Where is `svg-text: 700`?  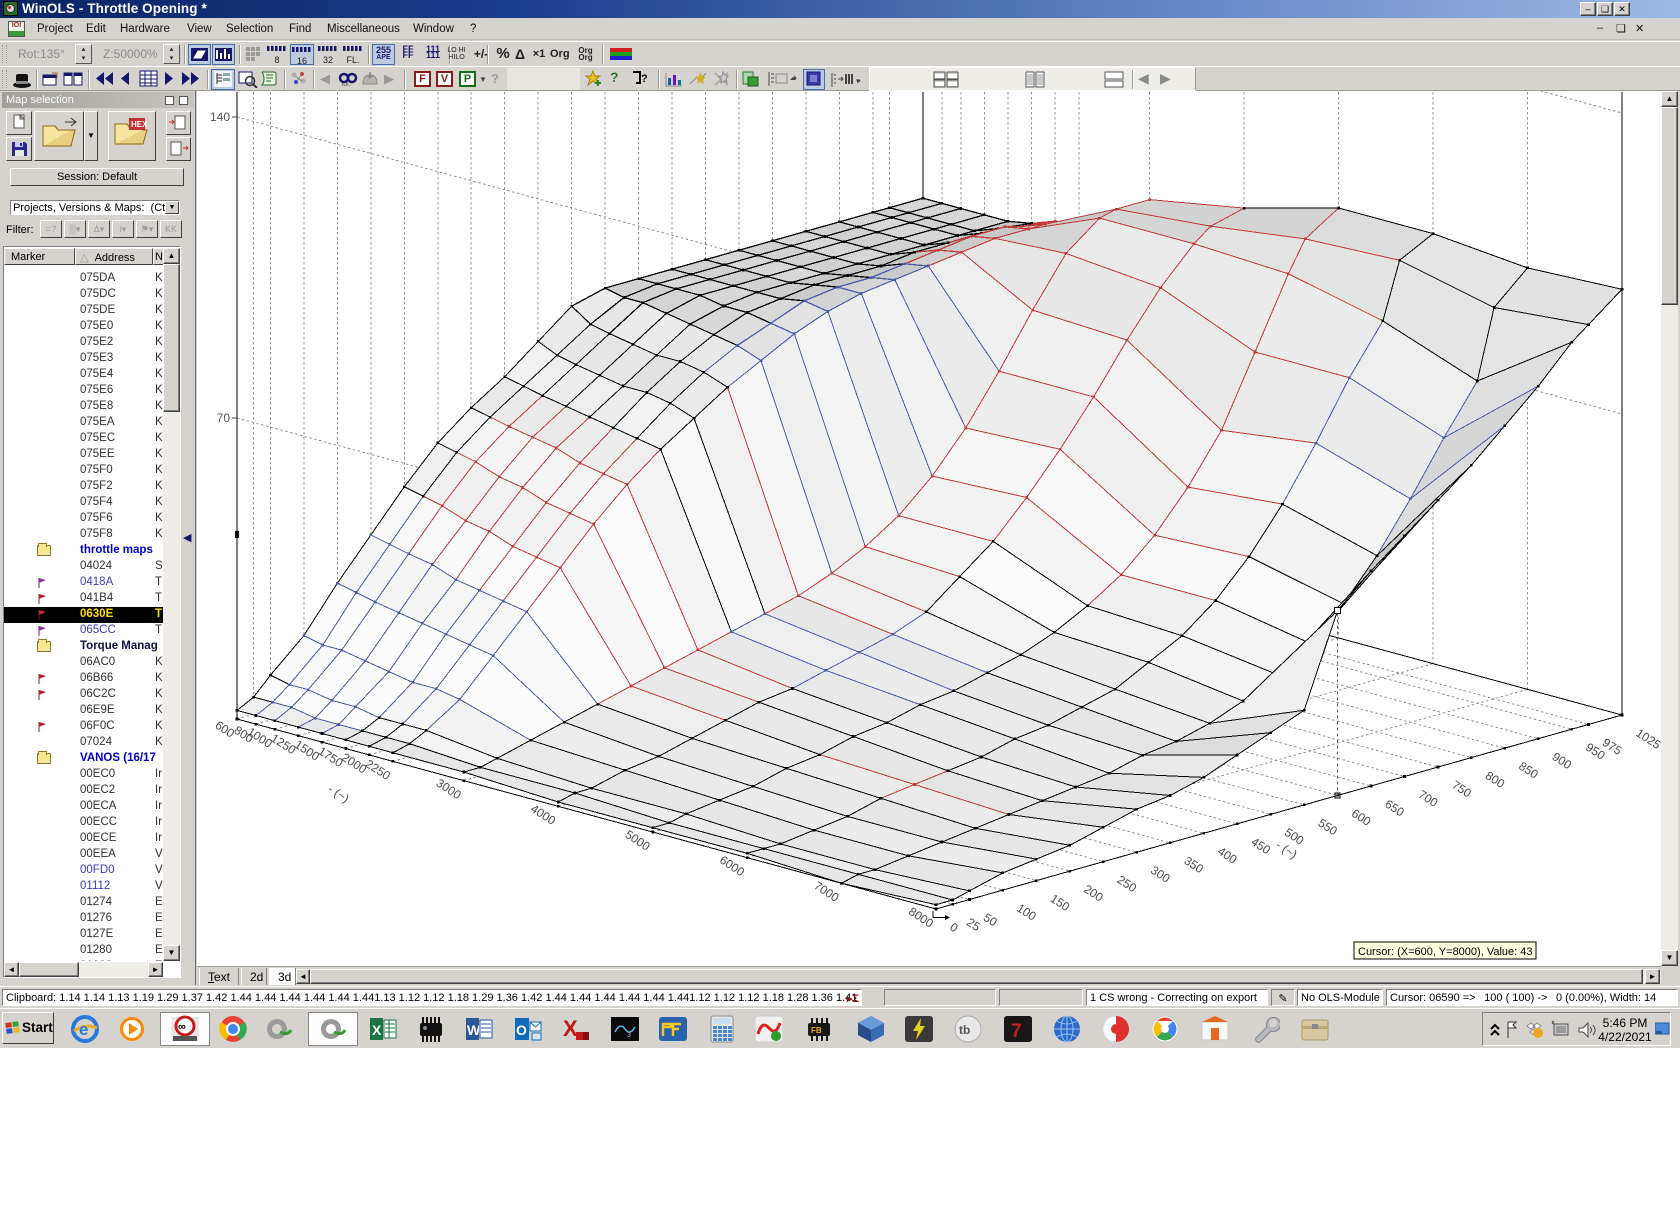 svg-text: 700 is located at coordinates (1428, 798).